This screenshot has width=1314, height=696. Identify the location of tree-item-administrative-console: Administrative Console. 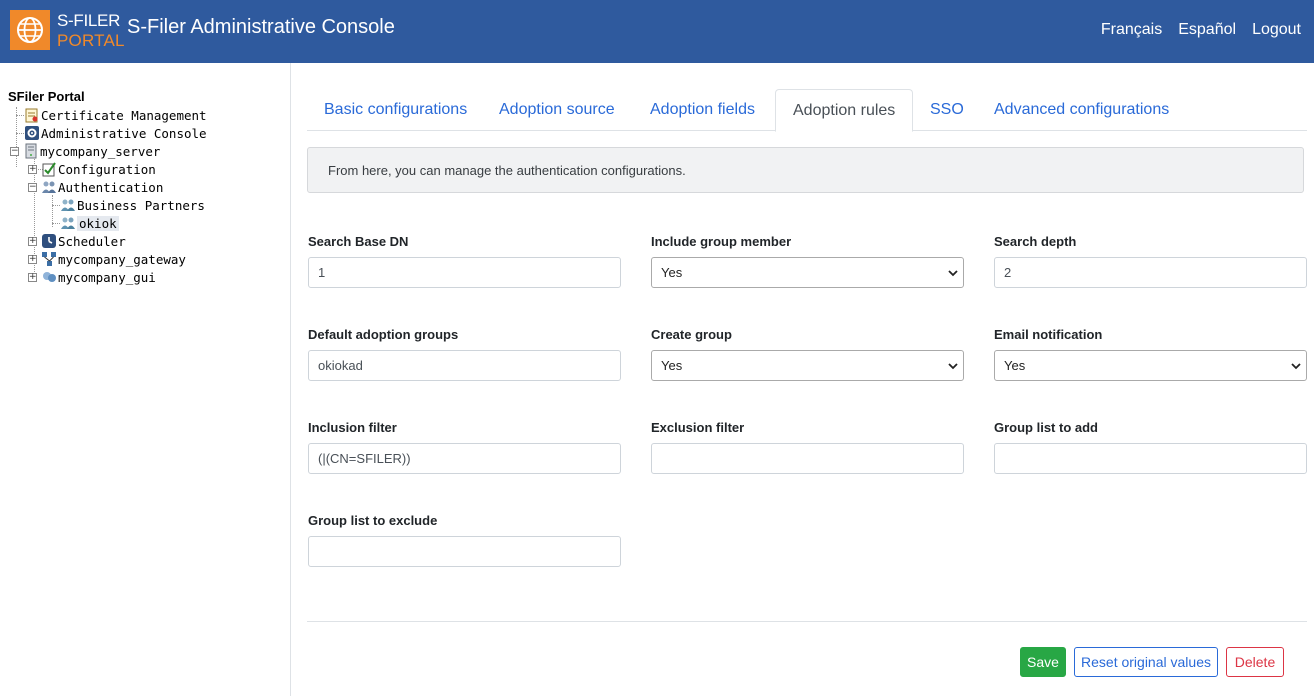
(115, 133).